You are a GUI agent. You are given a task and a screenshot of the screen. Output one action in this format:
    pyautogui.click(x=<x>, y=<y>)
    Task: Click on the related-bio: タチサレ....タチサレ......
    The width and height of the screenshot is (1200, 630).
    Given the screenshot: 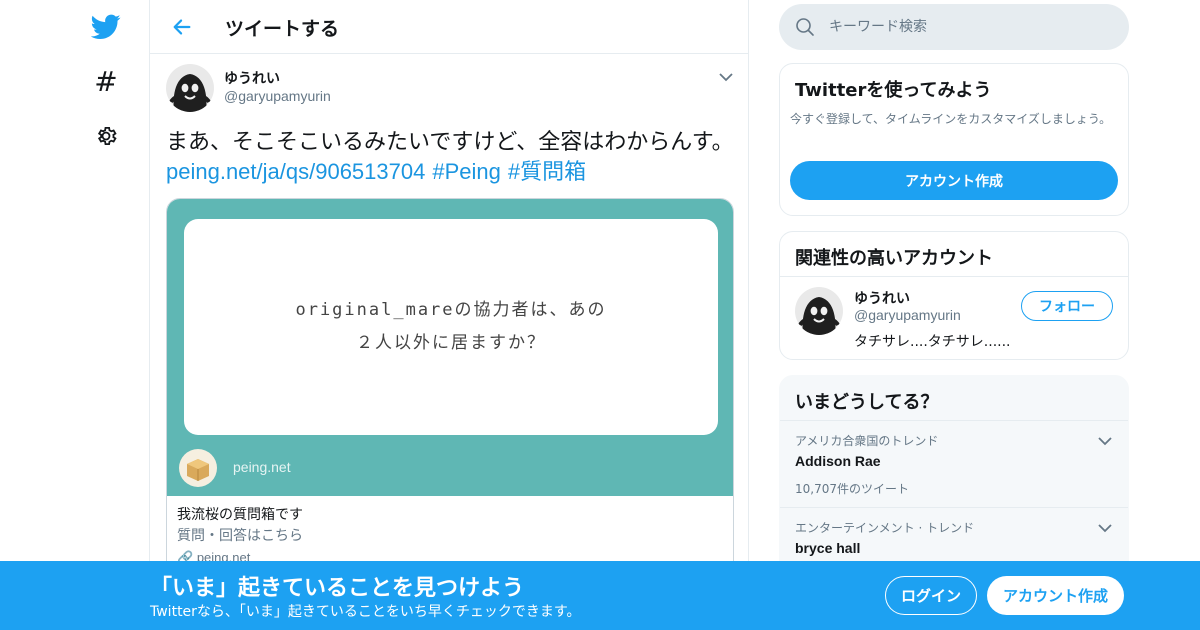 What is the action you would take?
    pyautogui.click(x=932, y=342)
    